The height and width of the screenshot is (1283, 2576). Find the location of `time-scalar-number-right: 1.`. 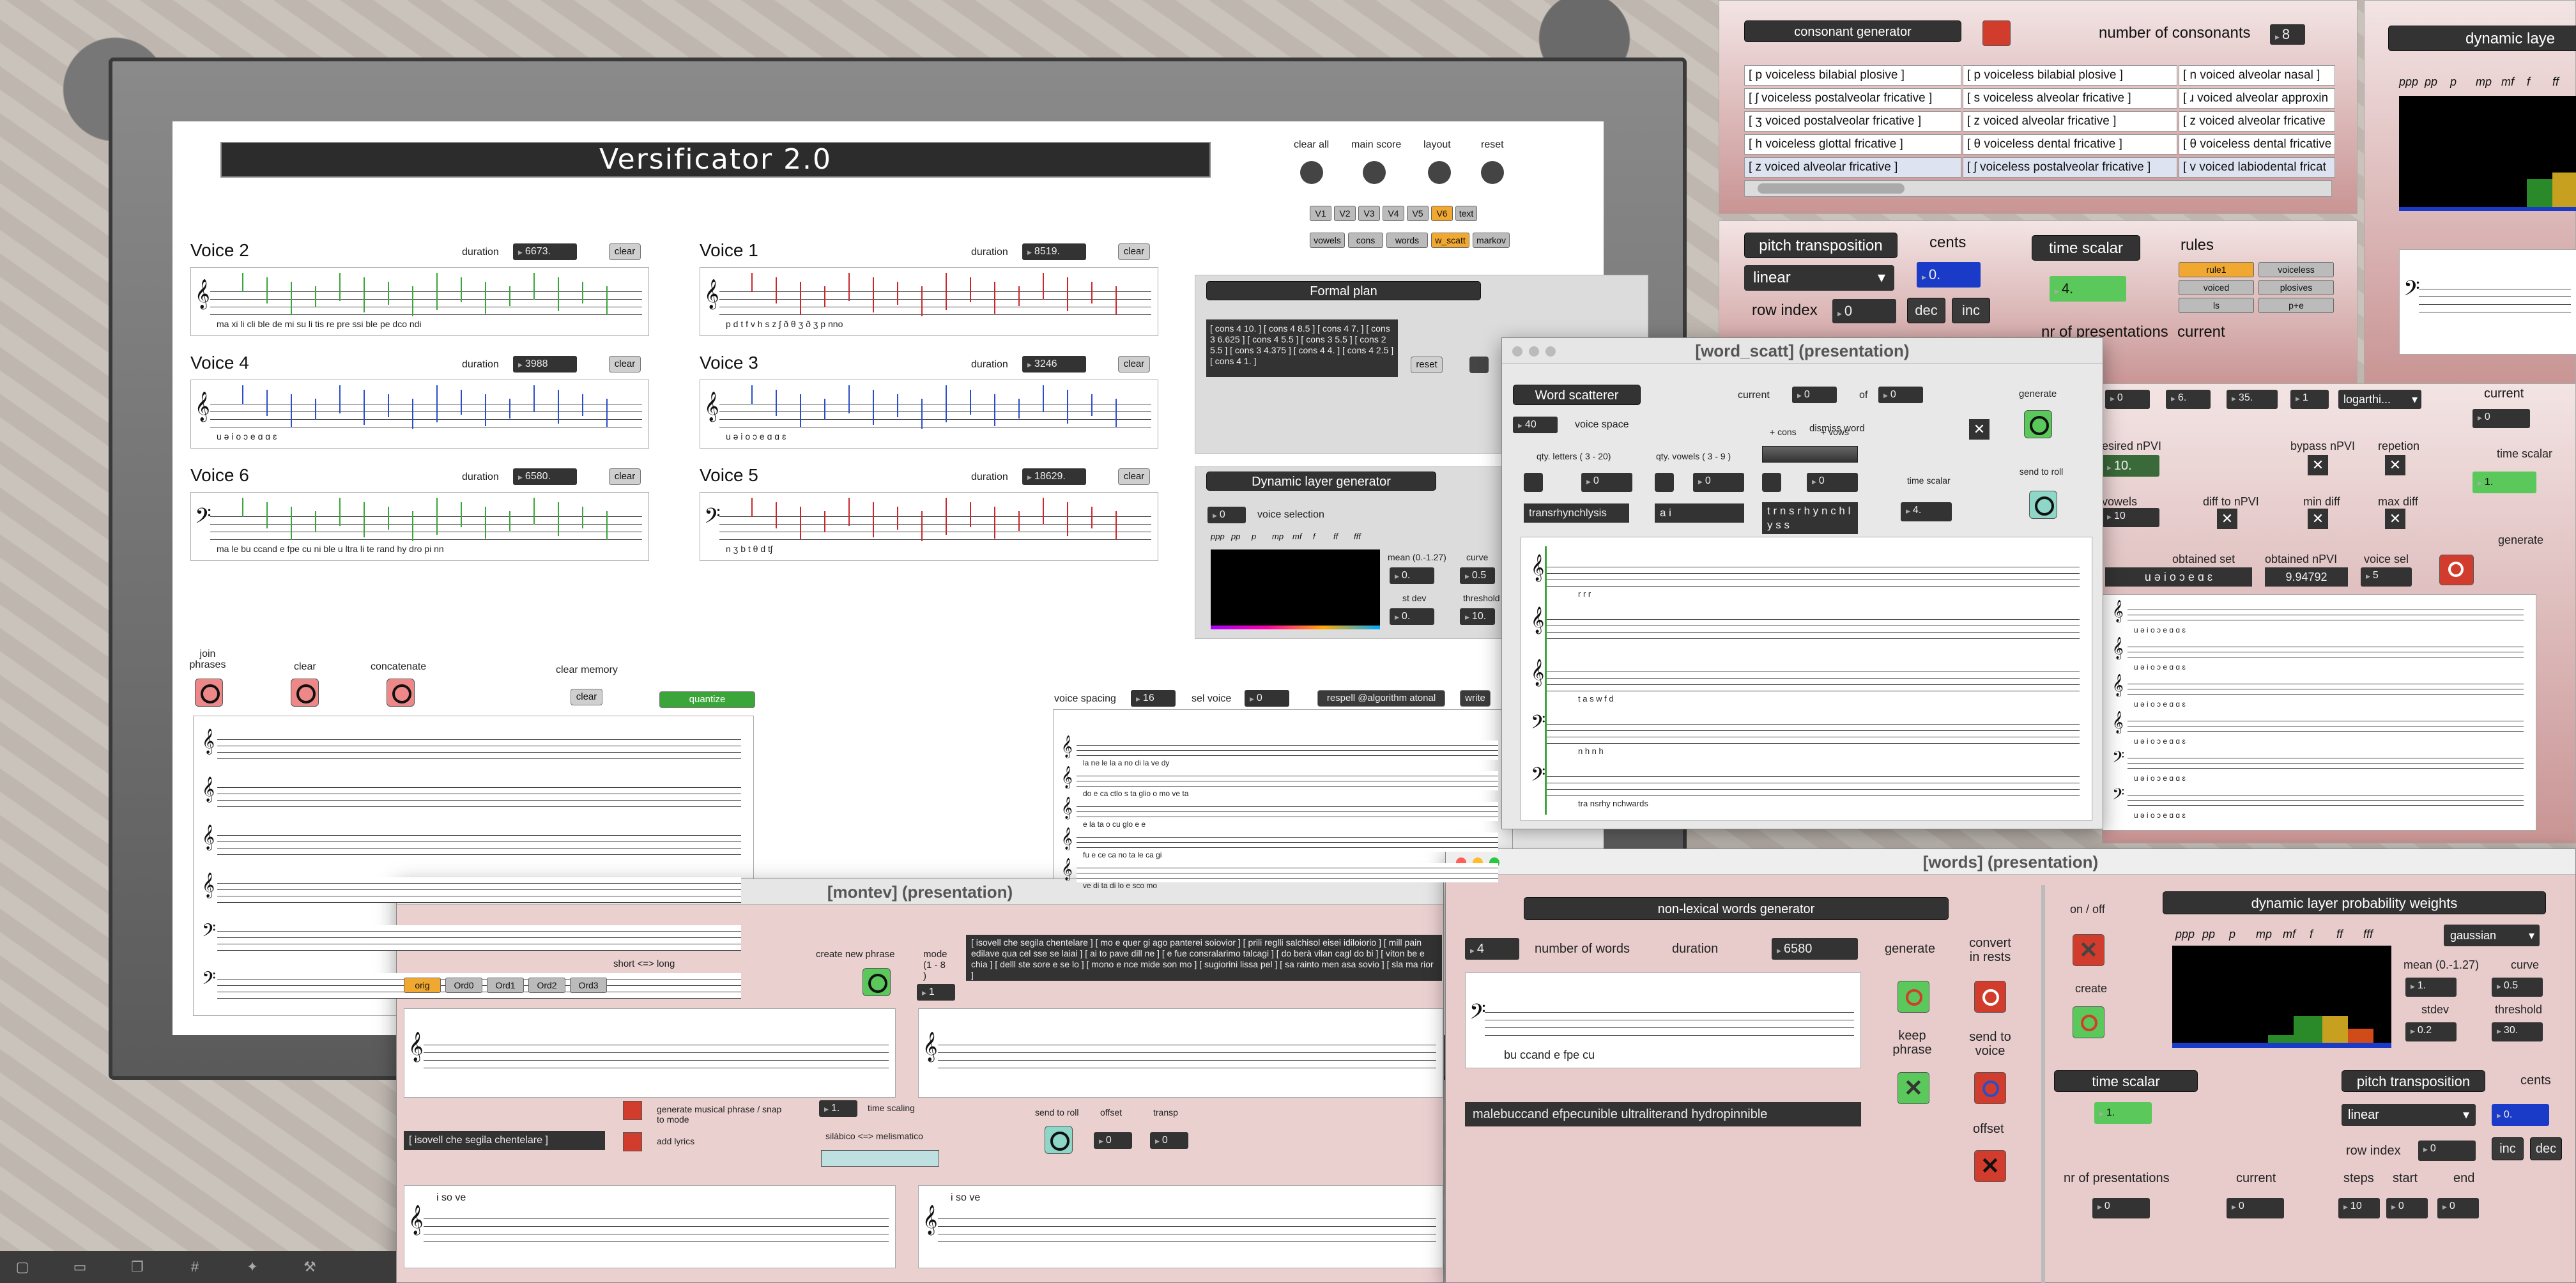

time-scalar-number-right: 1. is located at coordinates (2504, 482).